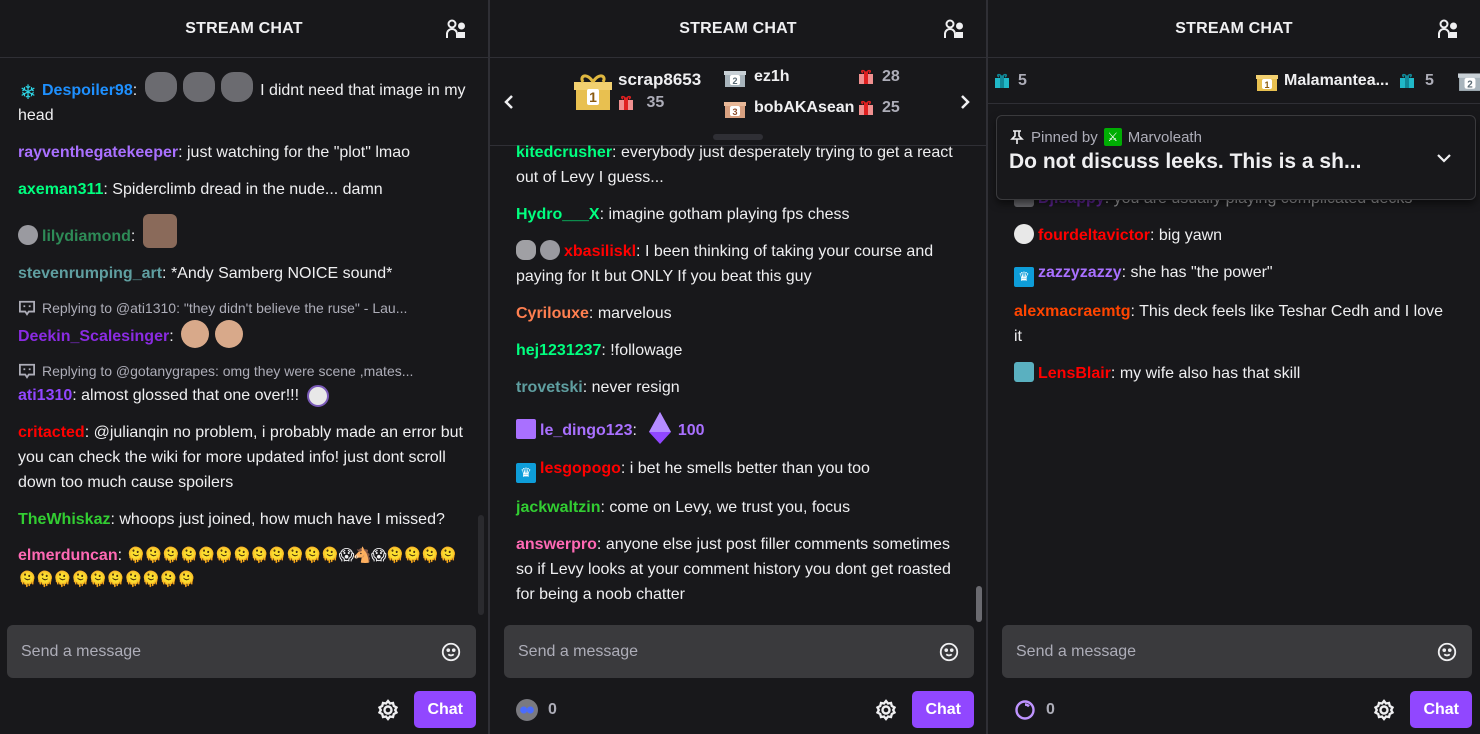 The height and width of the screenshot is (734, 1480). Describe the element at coordinates (51, 432) in the screenshot. I see `username: critacted` at that location.